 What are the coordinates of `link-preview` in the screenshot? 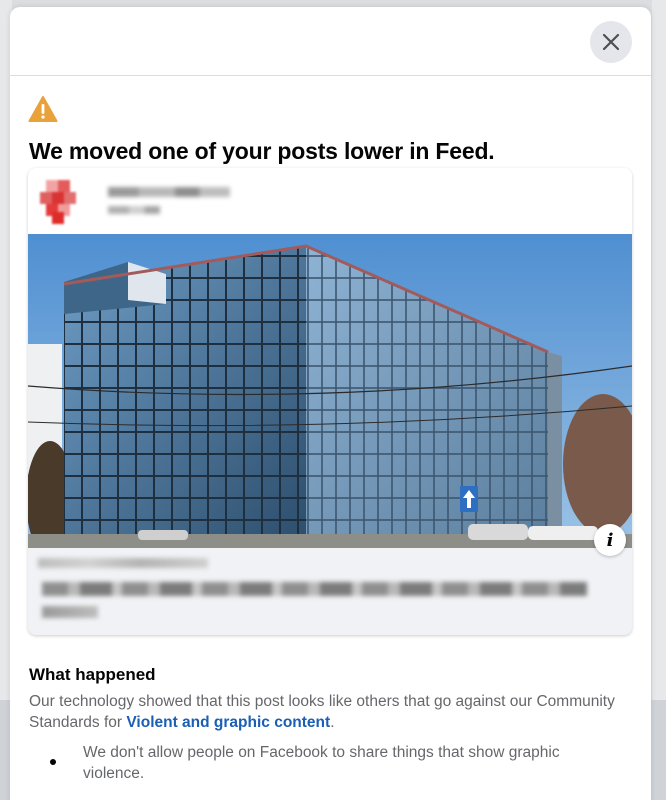 It's located at (330, 591).